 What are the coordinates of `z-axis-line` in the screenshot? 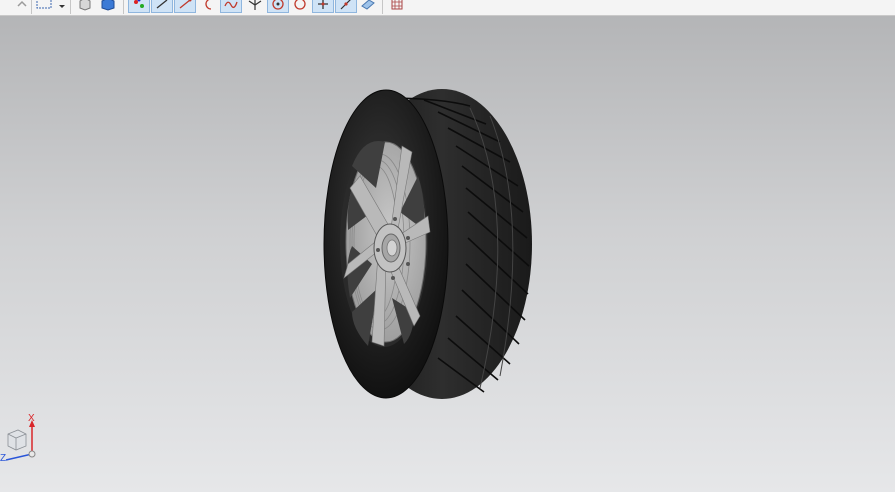 It's located at (19, 457).